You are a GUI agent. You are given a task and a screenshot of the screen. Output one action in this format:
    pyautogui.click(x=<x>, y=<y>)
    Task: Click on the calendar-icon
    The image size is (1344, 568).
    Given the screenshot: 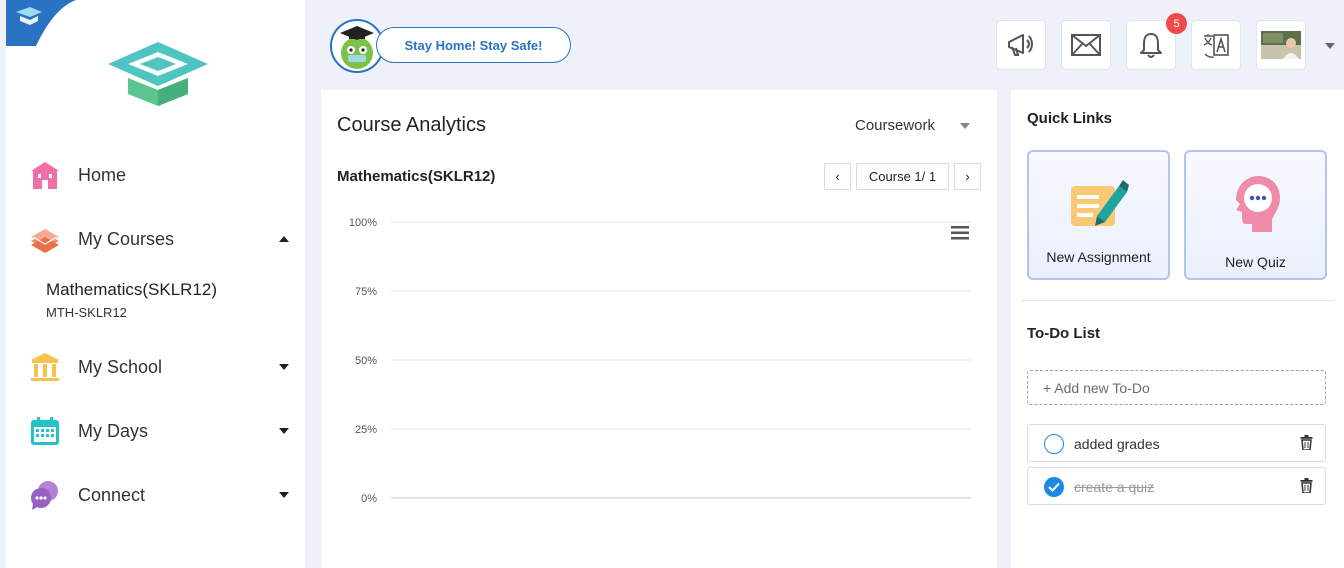 What is the action you would take?
    pyautogui.click(x=45, y=431)
    